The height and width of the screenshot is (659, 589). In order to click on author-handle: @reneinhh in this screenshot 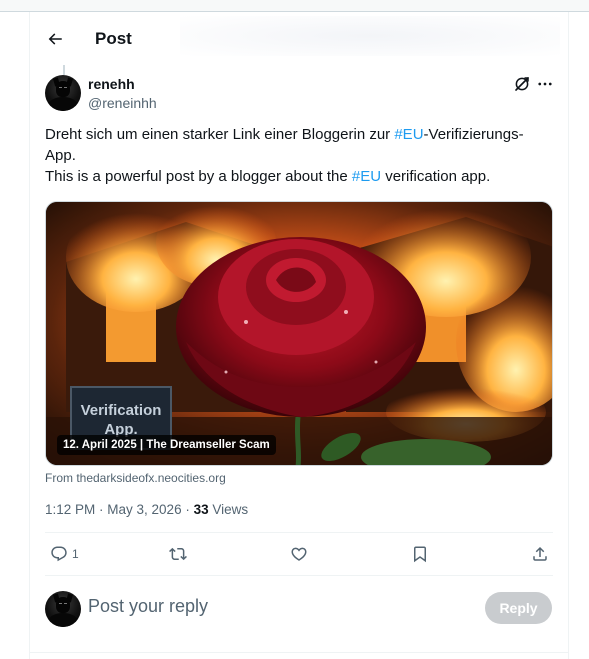, I will do `click(122, 103)`.